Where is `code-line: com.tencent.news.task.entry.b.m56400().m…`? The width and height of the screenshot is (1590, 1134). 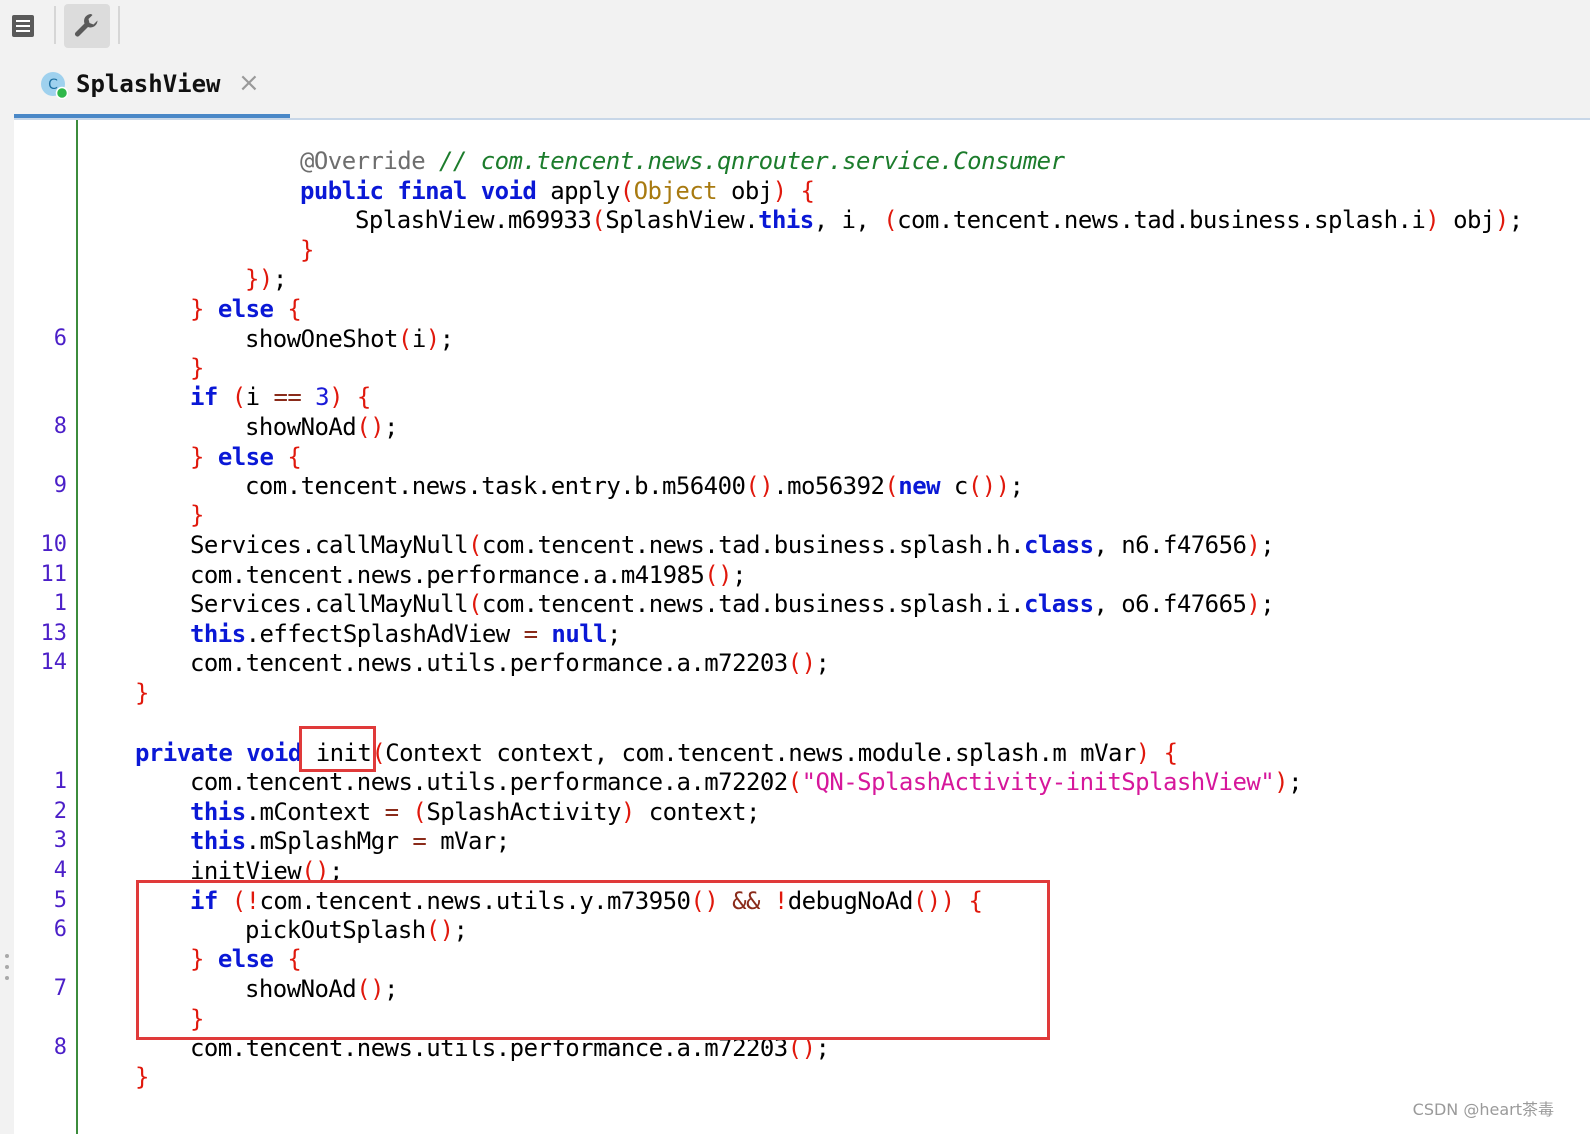 code-line: com.tencent.news.task.entry.b.m56400().m… is located at coordinates (634, 486).